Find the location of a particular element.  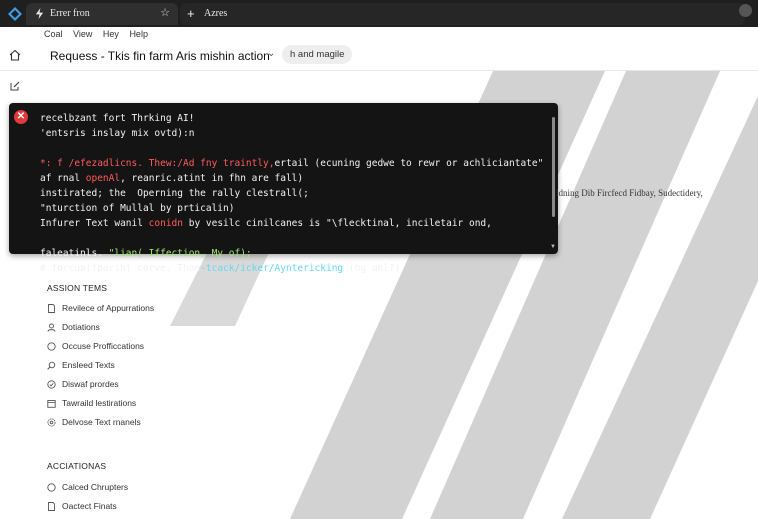

tab-label: Azres is located at coordinates (216, 13).